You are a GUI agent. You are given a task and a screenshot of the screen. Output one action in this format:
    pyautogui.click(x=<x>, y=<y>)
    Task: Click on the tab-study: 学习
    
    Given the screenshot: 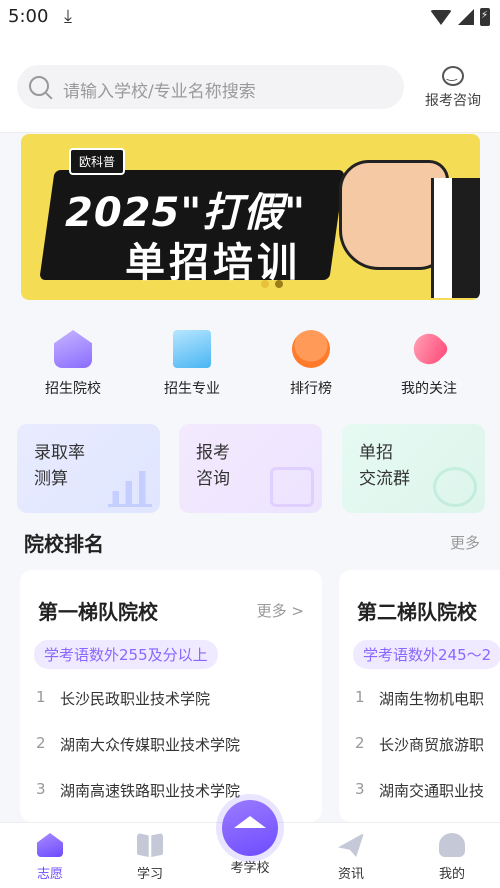 What is the action you would take?
    pyautogui.click(x=150, y=857)
    